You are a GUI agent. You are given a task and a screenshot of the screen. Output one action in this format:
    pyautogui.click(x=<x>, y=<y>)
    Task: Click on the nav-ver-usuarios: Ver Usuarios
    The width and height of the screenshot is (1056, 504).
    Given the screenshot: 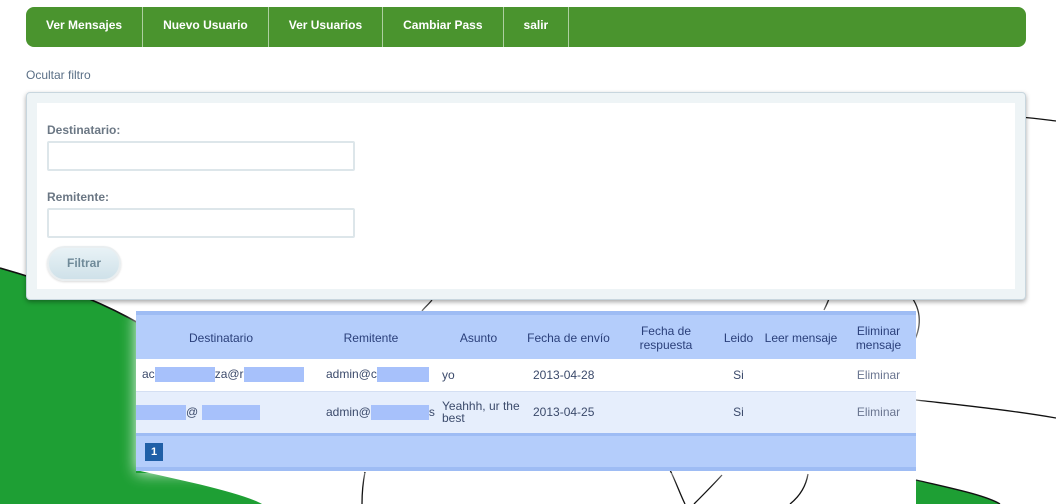 What is the action you would take?
    pyautogui.click(x=326, y=27)
    